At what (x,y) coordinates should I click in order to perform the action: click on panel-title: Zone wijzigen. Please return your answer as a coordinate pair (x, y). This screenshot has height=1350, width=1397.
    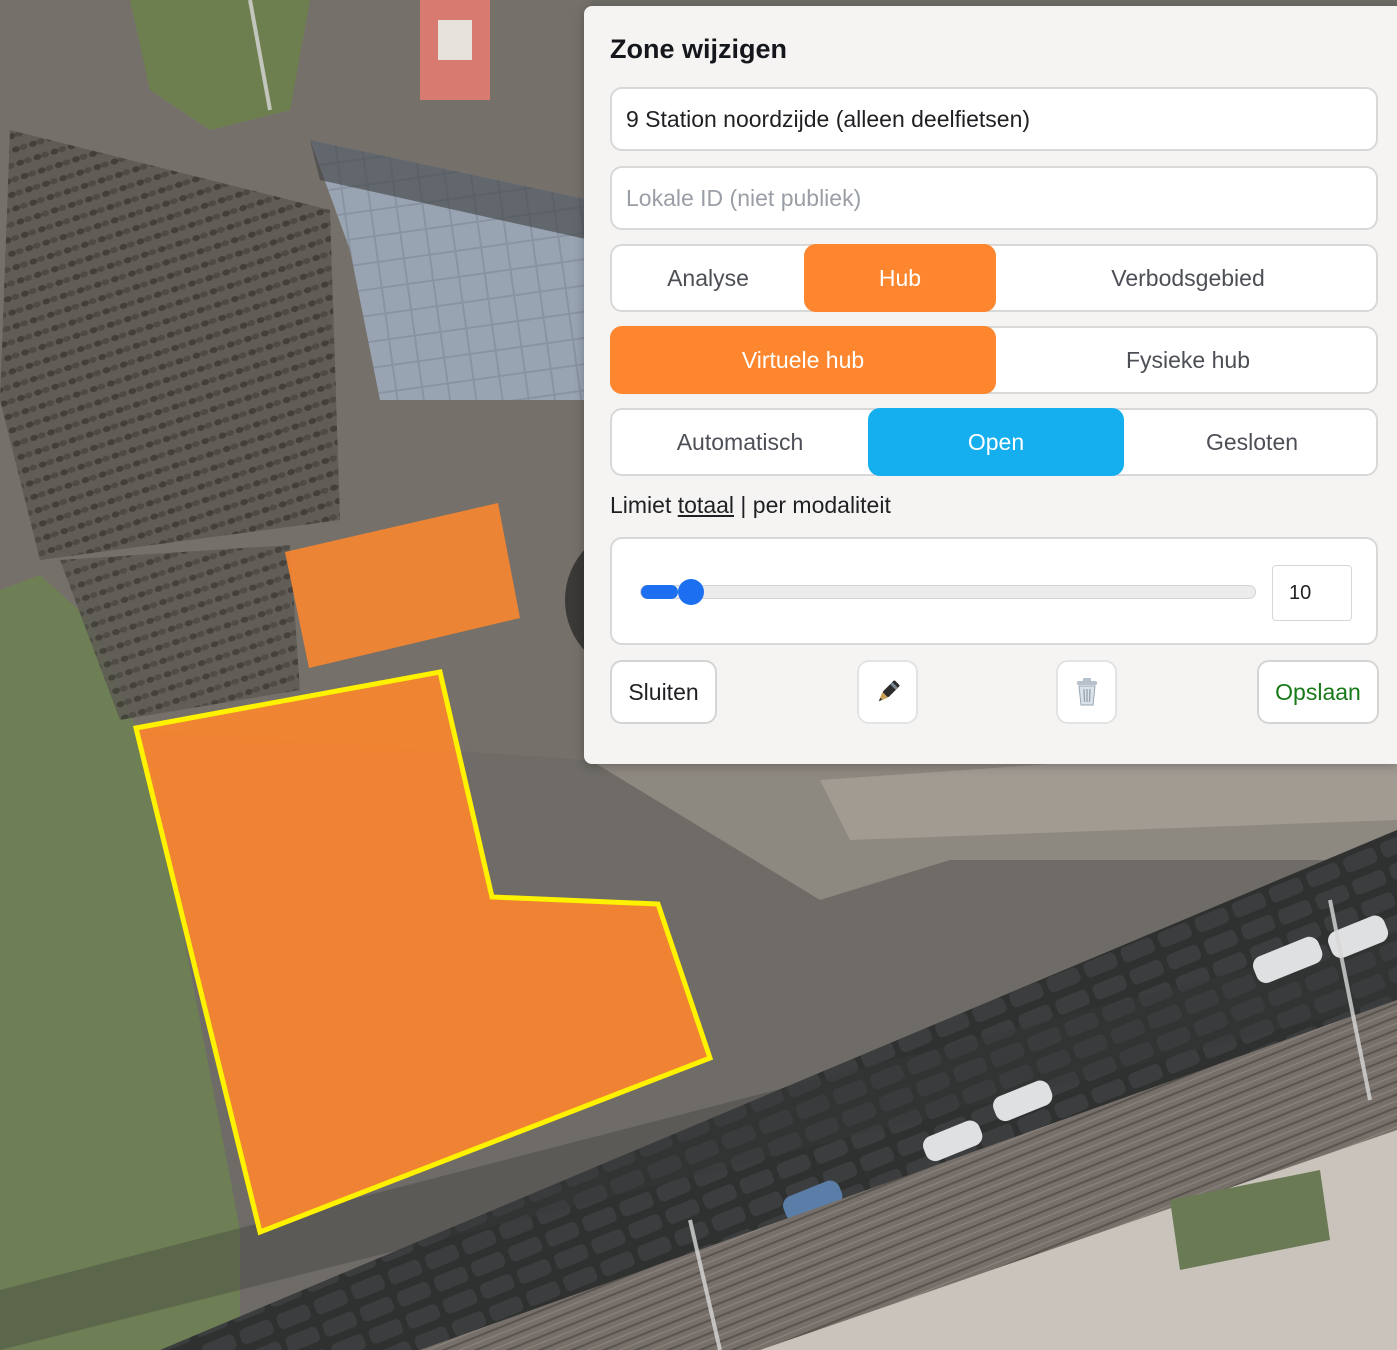
    Looking at the image, I should click on (699, 49).